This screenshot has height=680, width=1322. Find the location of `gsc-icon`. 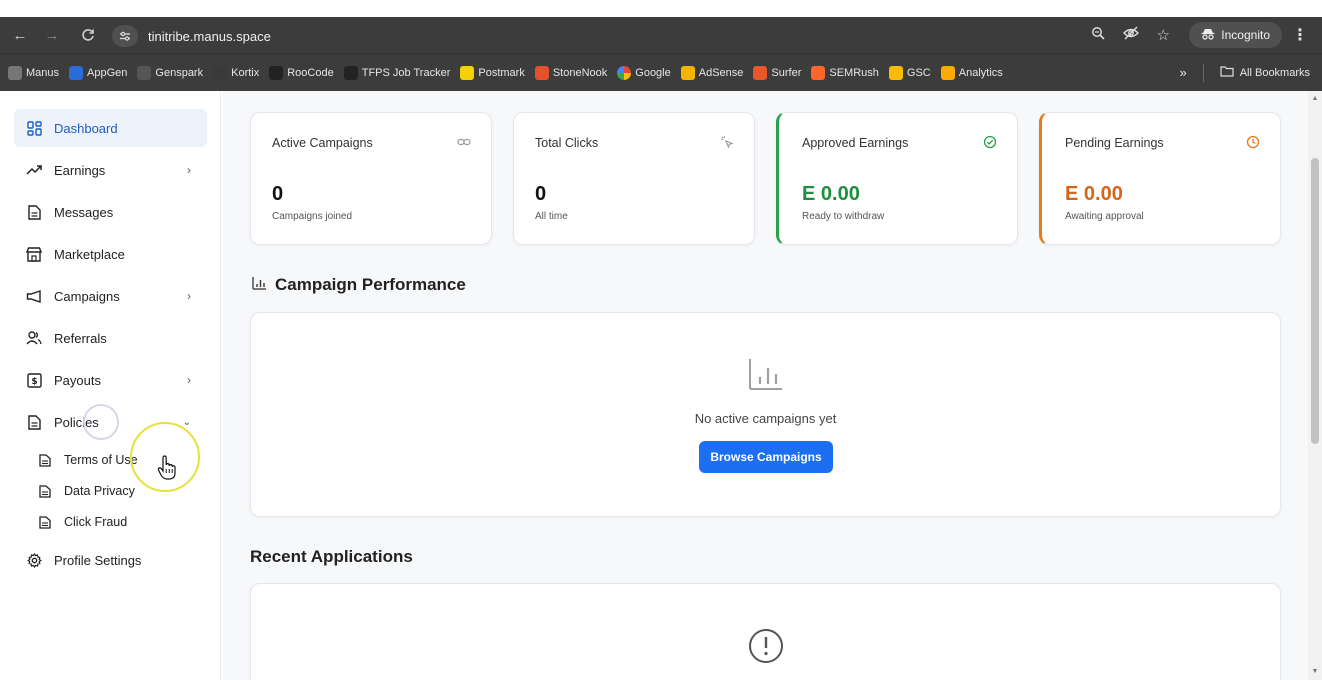

gsc-icon is located at coordinates (895, 72).